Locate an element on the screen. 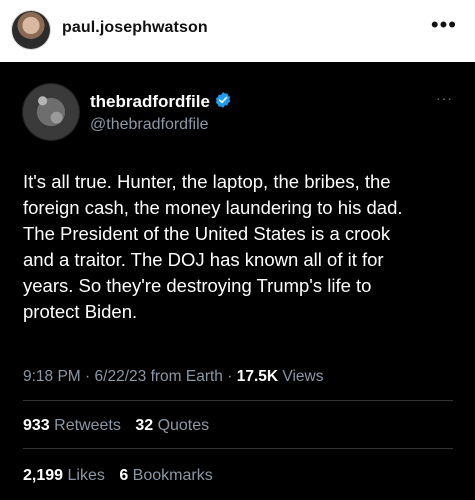 The width and height of the screenshot is (475, 500). likes-label: Likes is located at coordinates (86, 475).